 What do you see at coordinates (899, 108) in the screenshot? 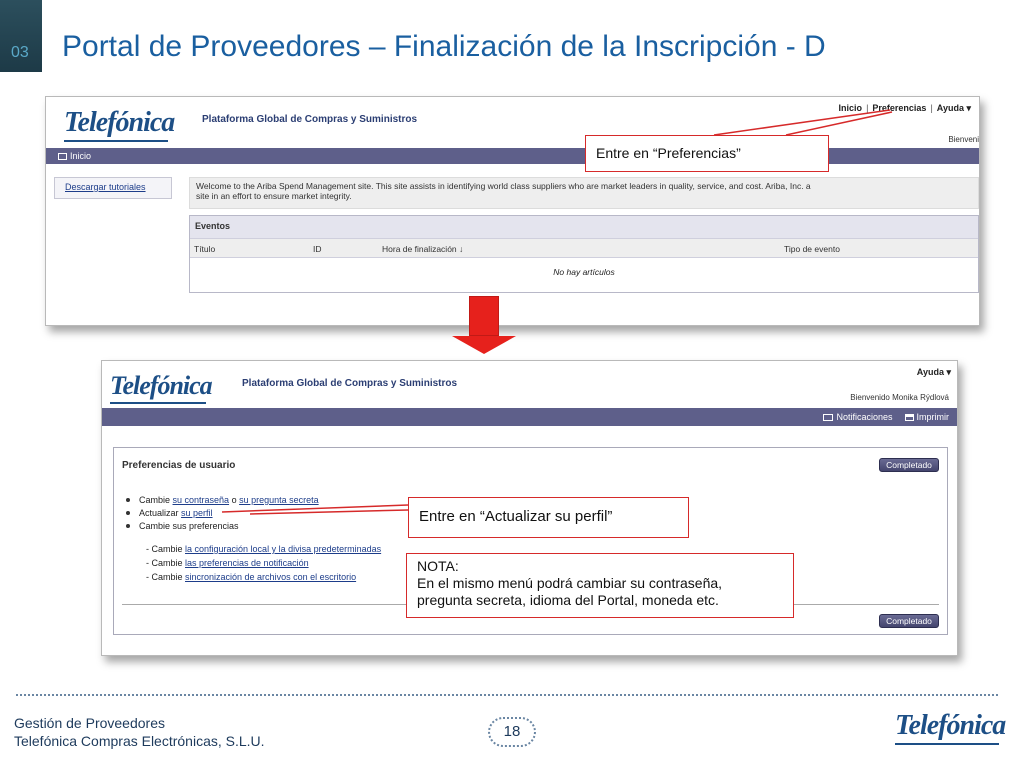
I see `nav-preferencias-link: Preferencias` at bounding box center [899, 108].